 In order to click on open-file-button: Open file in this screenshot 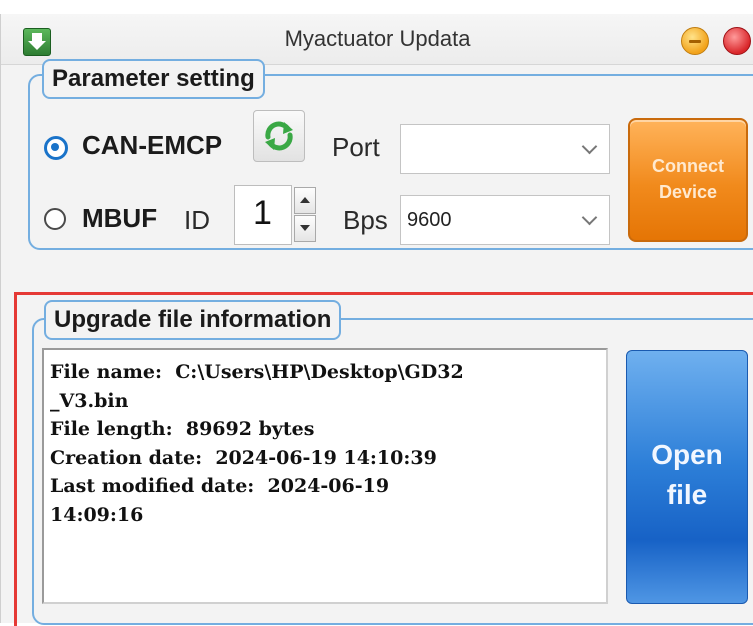, I will do `click(687, 477)`.